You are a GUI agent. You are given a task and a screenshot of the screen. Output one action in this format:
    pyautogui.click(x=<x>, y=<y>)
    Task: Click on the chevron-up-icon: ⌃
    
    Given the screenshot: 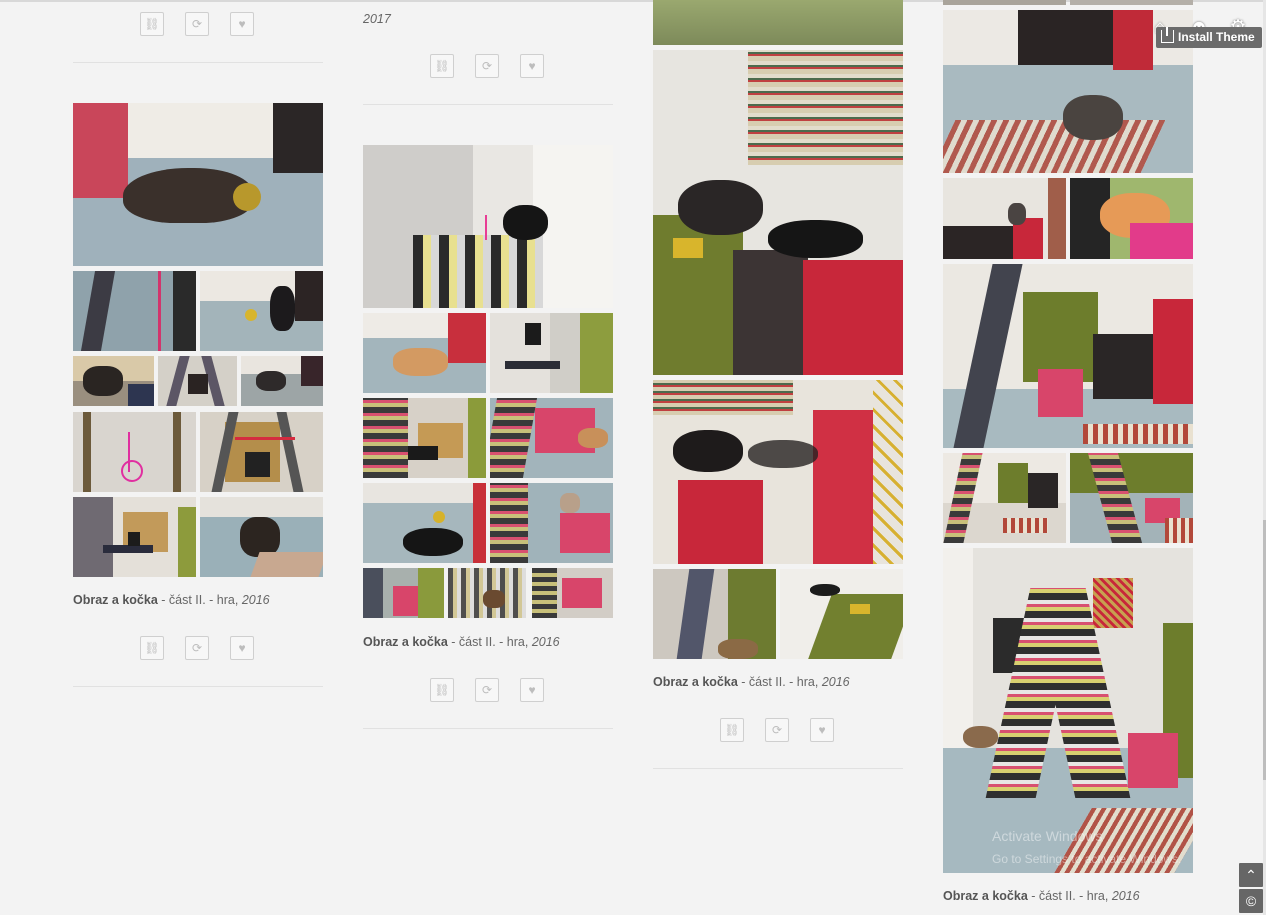 What is the action you would take?
    pyautogui.click(x=1251, y=875)
    